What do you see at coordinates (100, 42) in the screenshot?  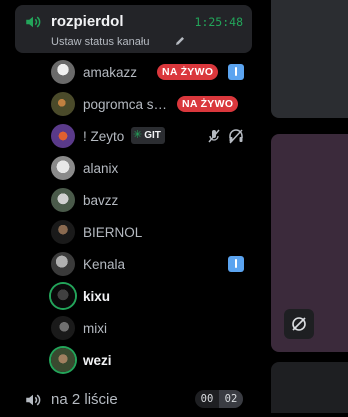 I see `channel-status-button: Ustaw status kanału` at bounding box center [100, 42].